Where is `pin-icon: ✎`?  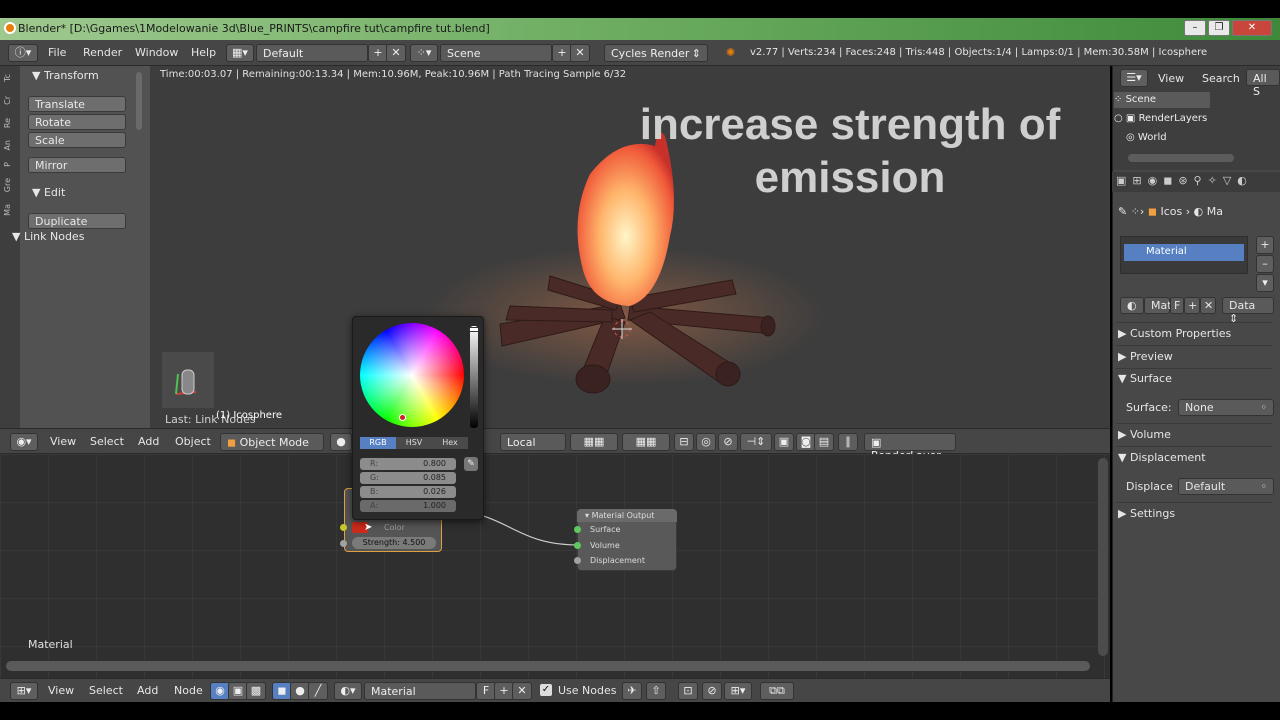
pin-icon: ✎ is located at coordinates (1122, 211).